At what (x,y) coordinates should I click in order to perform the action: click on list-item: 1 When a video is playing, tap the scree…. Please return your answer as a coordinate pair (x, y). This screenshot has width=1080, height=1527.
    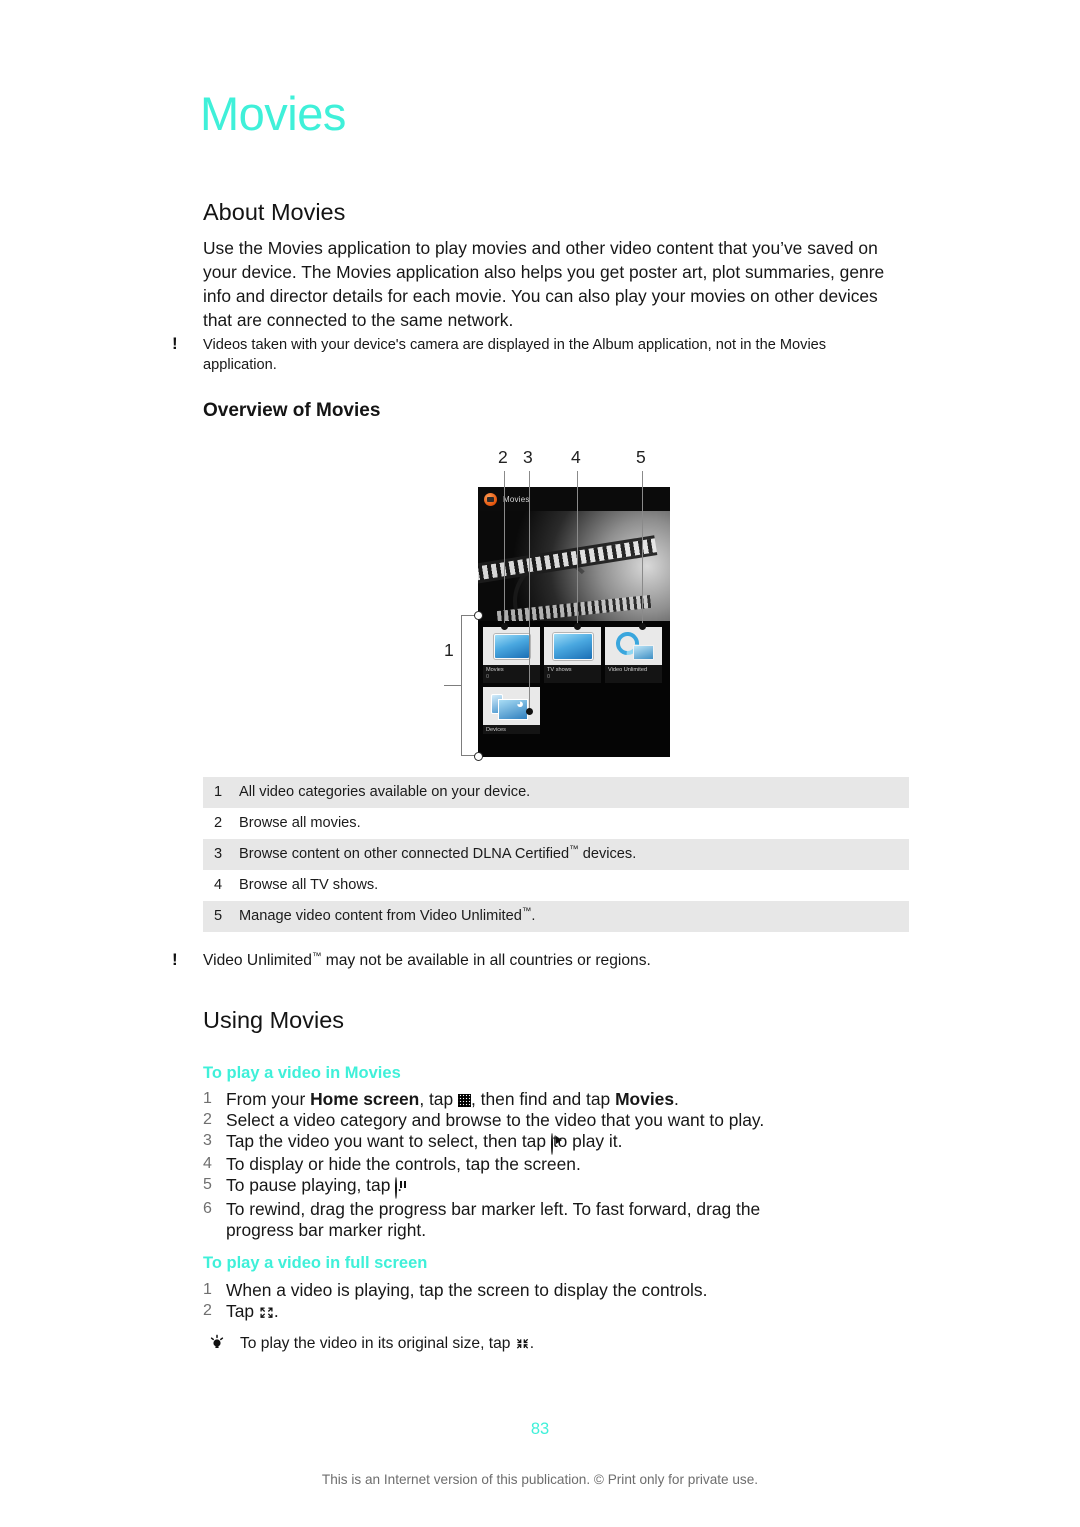
    Looking at the image, I should click on (556, 1290).